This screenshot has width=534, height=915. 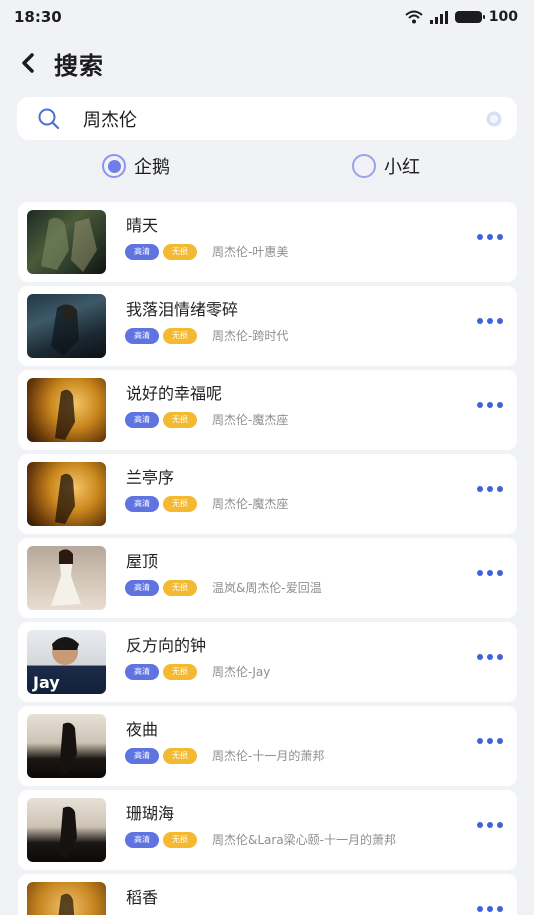 What do you see at coordinates (174, 393) in the screenshot?
I see `song-title: 说好的幸福呢` at bounding box center [174, 393].